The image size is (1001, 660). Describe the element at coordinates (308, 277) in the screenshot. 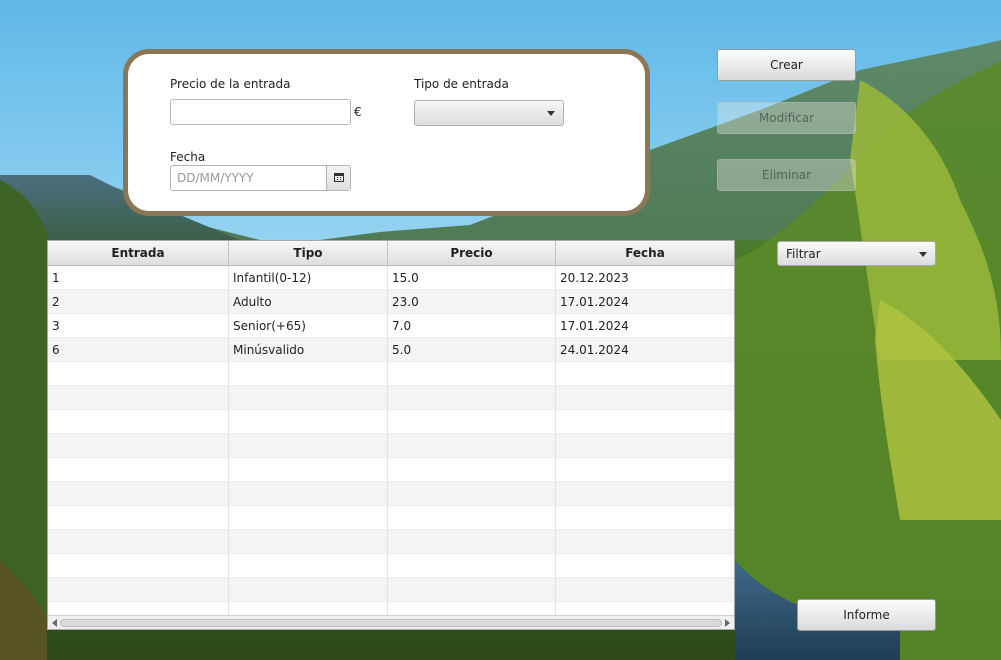

I see `cell-tipo: Infantil(0-12)` at that location.